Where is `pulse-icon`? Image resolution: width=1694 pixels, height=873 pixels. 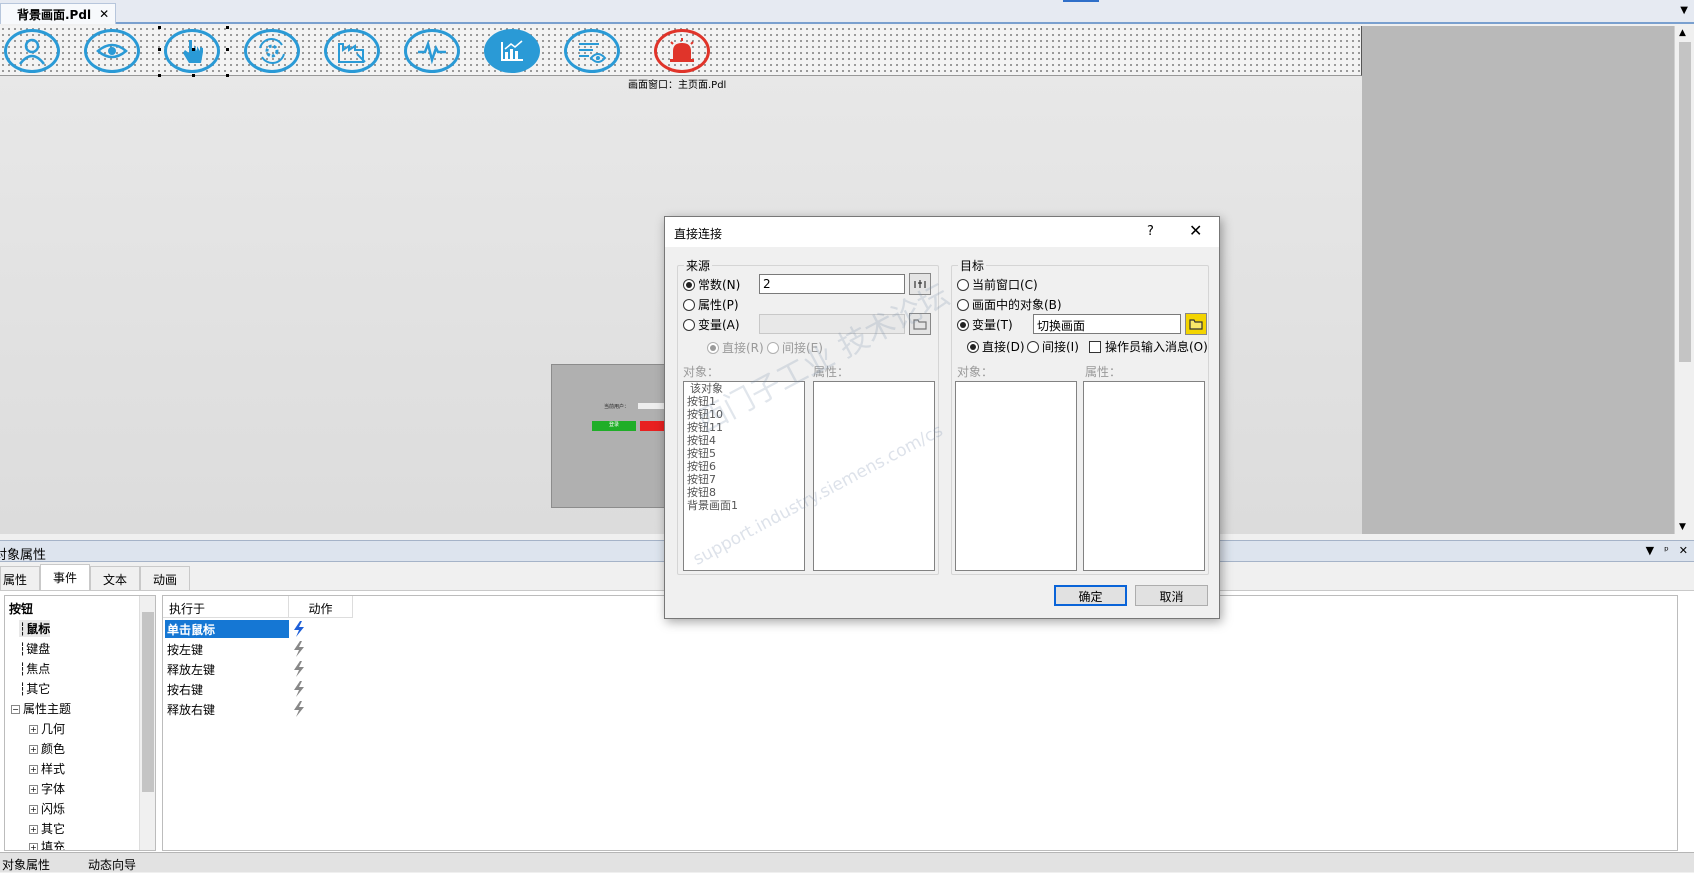 pulse-icon is located at coordinates (432, 51).